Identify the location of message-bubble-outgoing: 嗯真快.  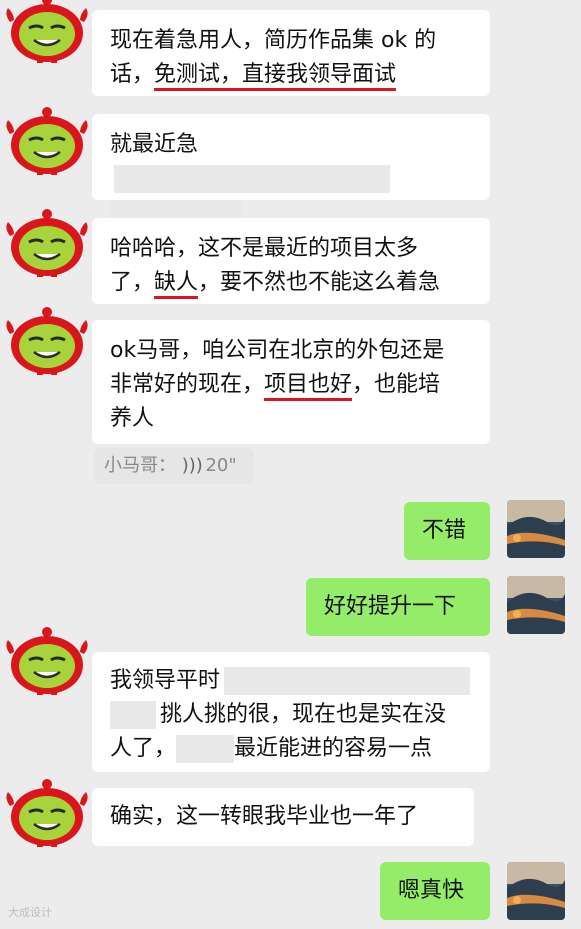
(435, 891).